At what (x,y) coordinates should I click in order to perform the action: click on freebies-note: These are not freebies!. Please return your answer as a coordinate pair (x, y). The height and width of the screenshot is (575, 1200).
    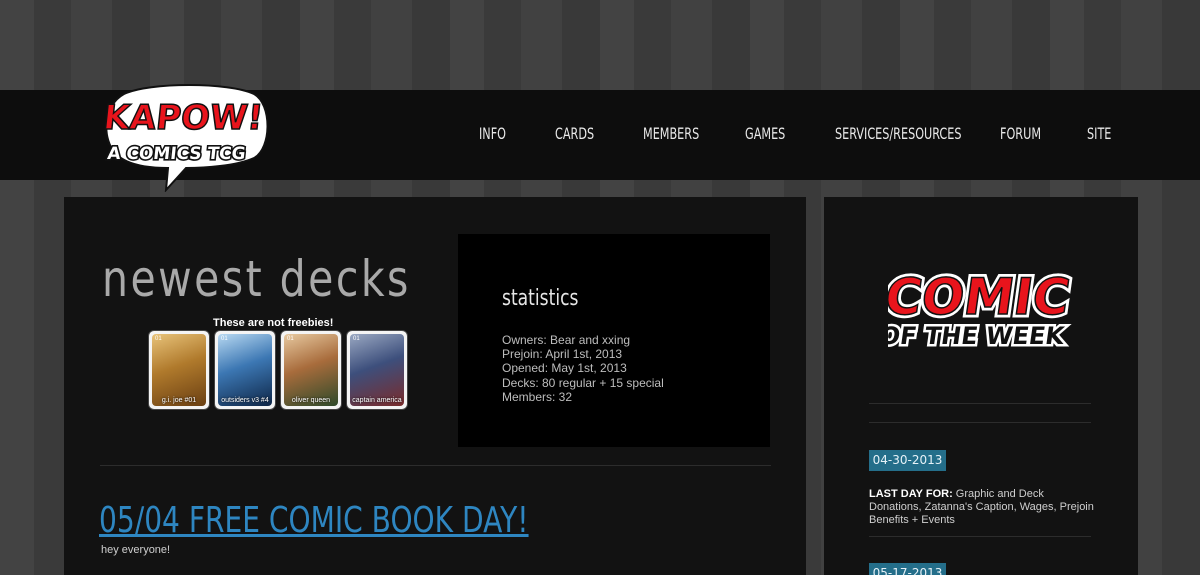
    Looking at the image, I should click on (273, 323).